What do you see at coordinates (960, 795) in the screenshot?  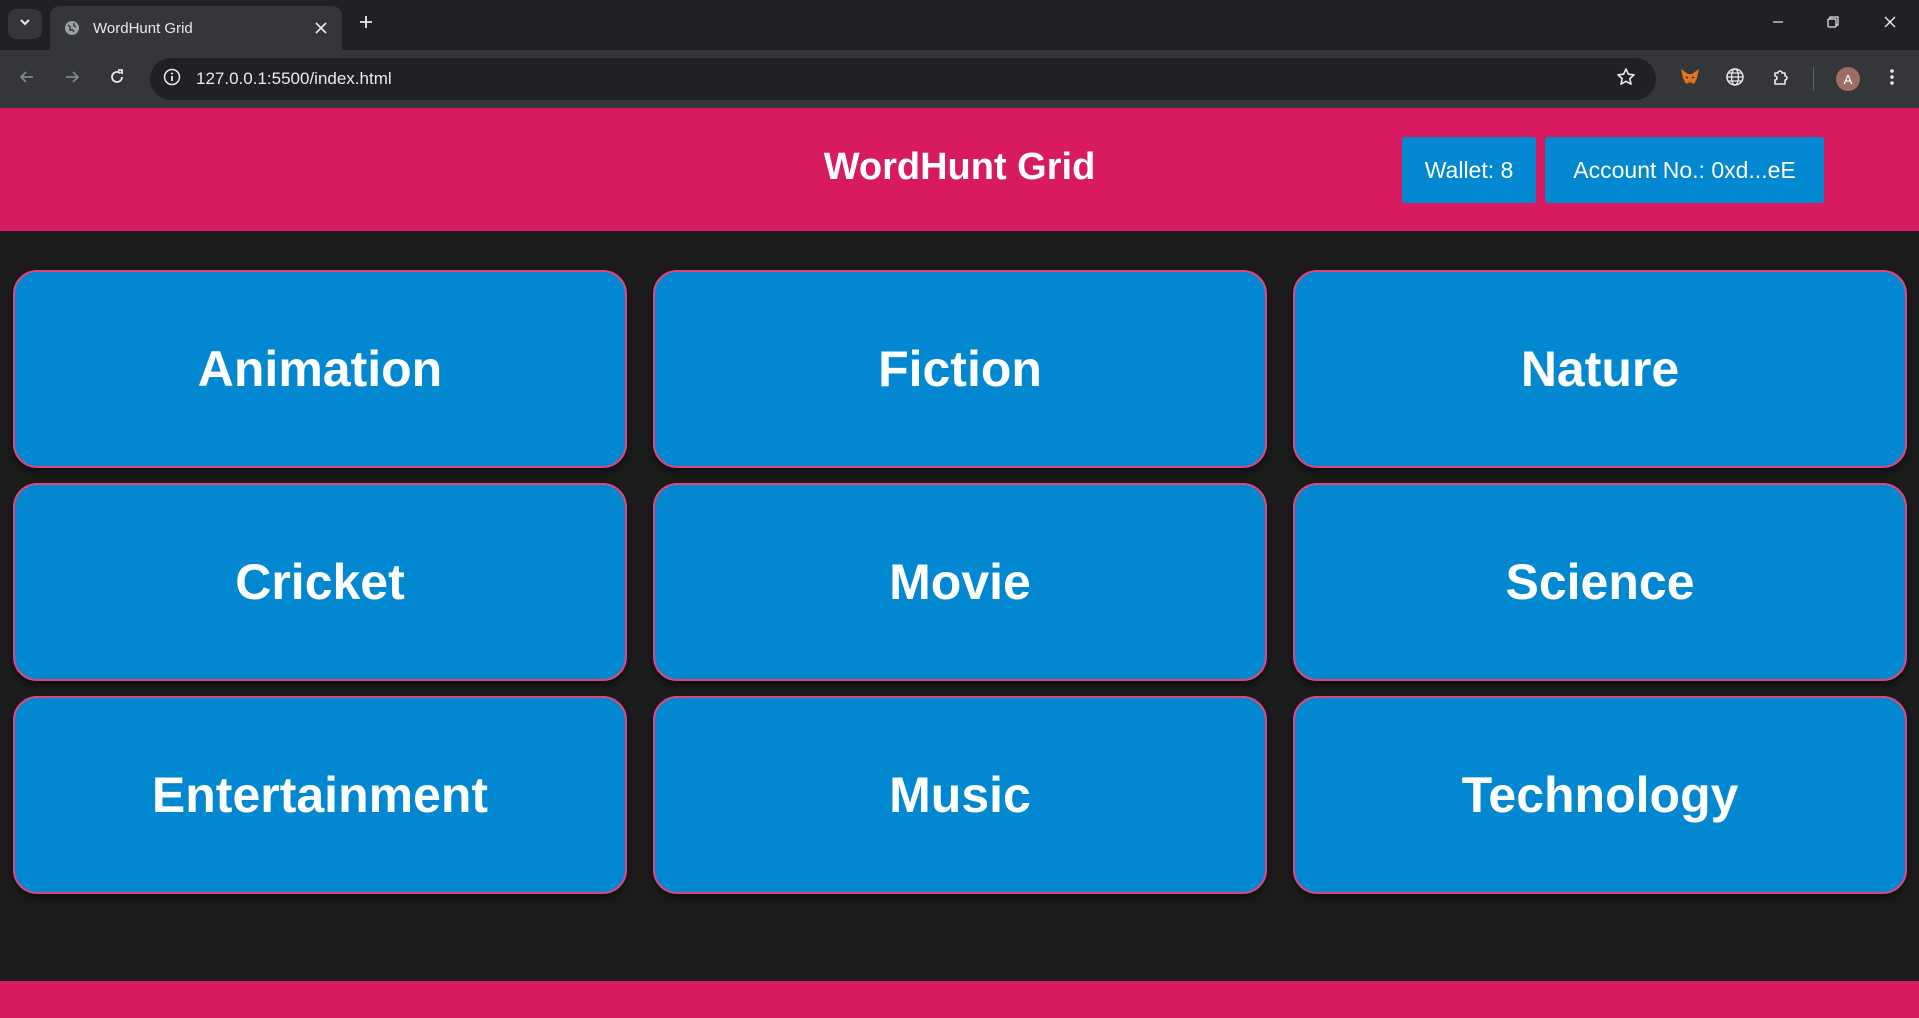 I see `category-card-music: Music` at bounding box center [960, 795].